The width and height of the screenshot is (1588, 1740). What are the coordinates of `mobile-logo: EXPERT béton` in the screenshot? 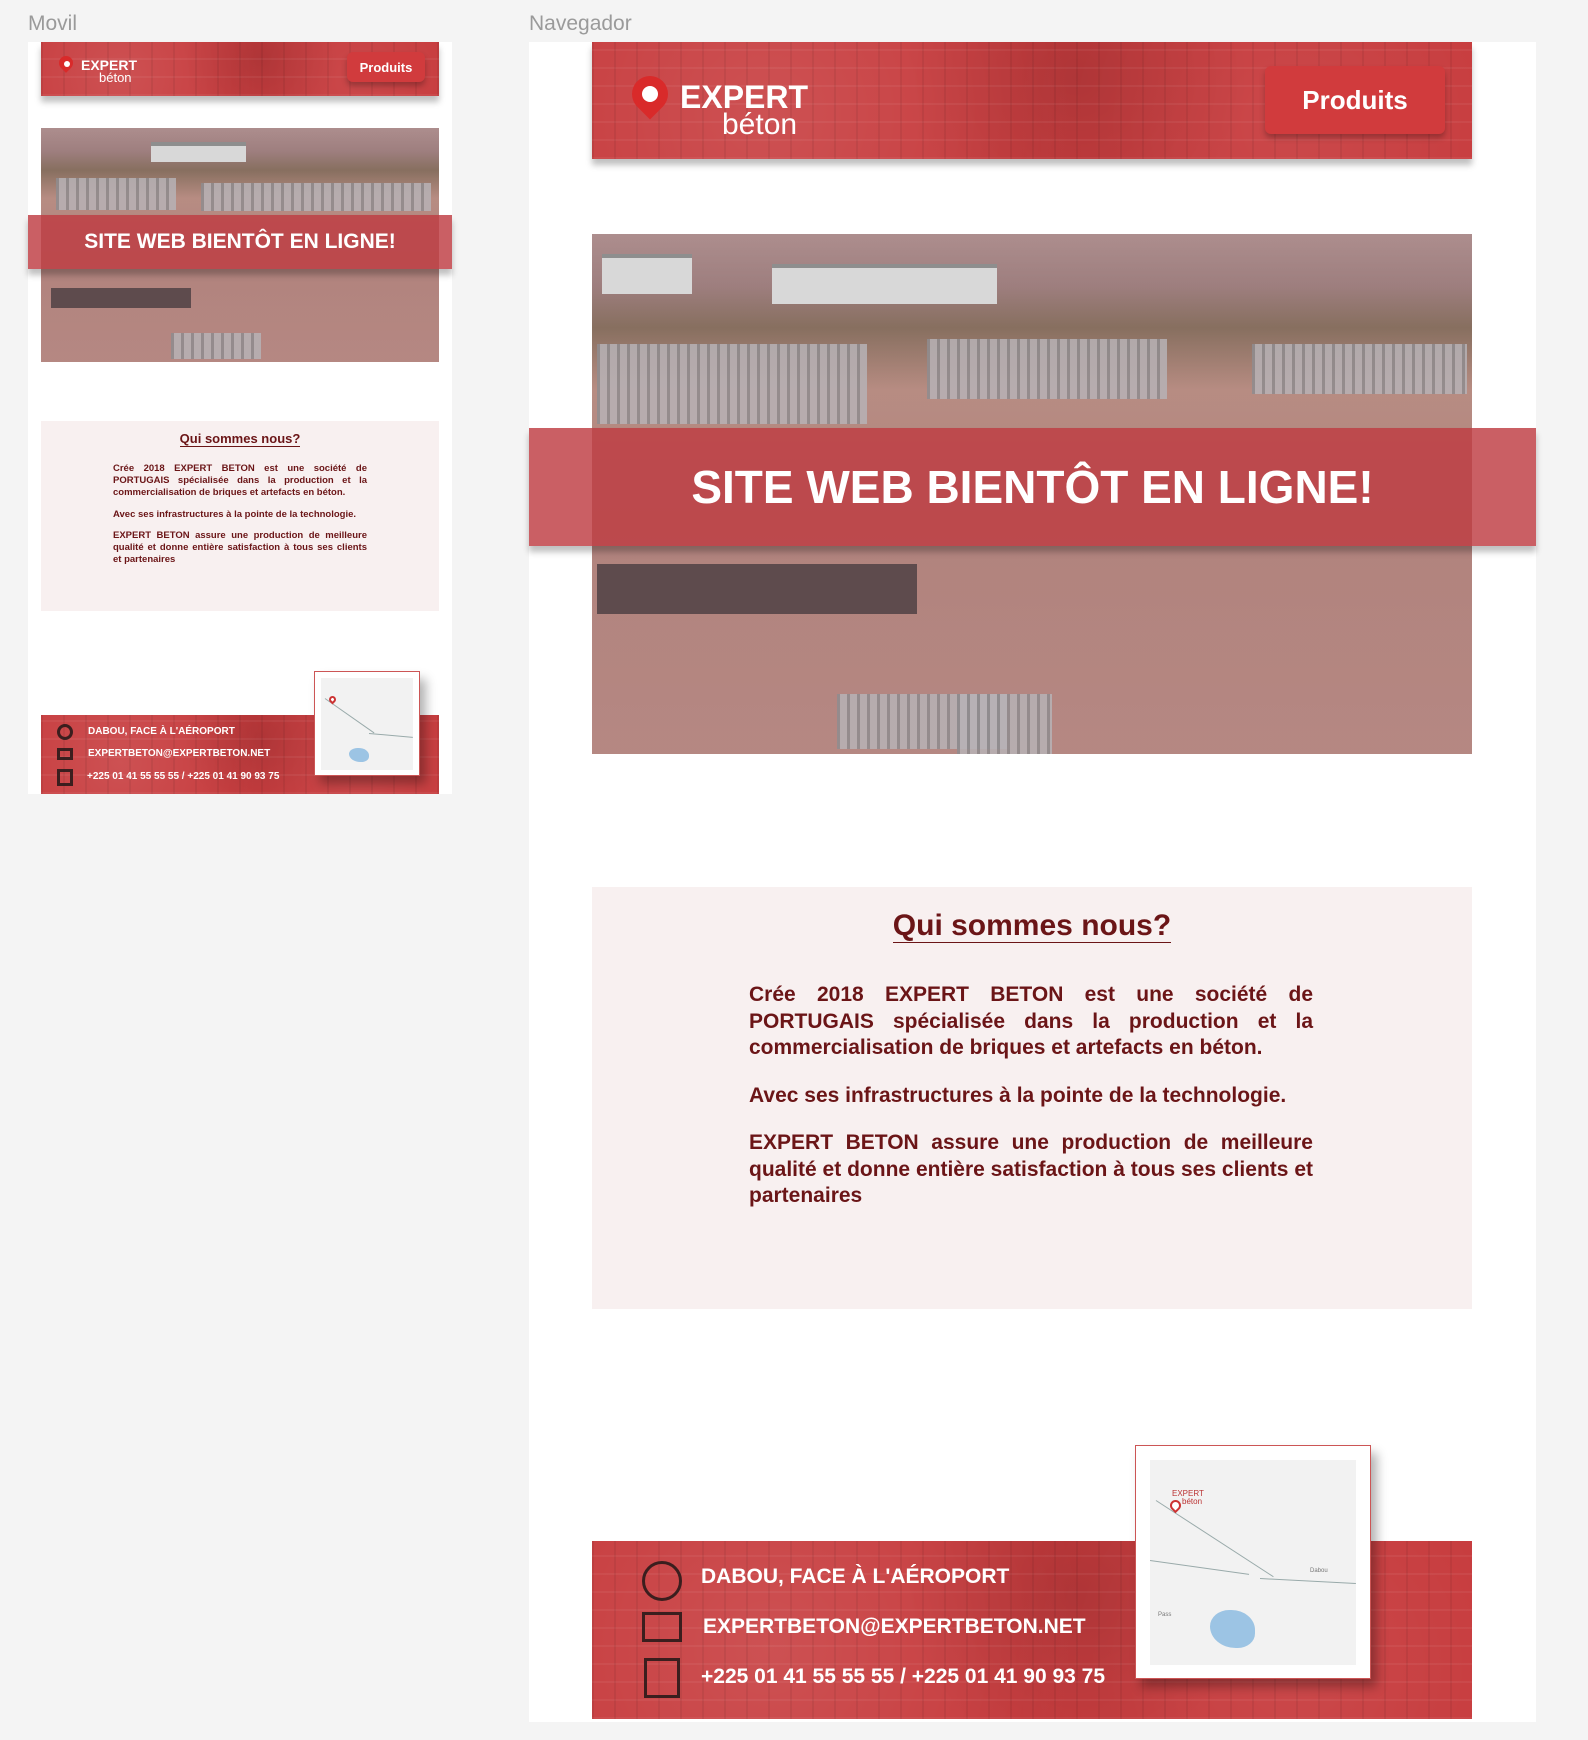 It's located at (107, 70).